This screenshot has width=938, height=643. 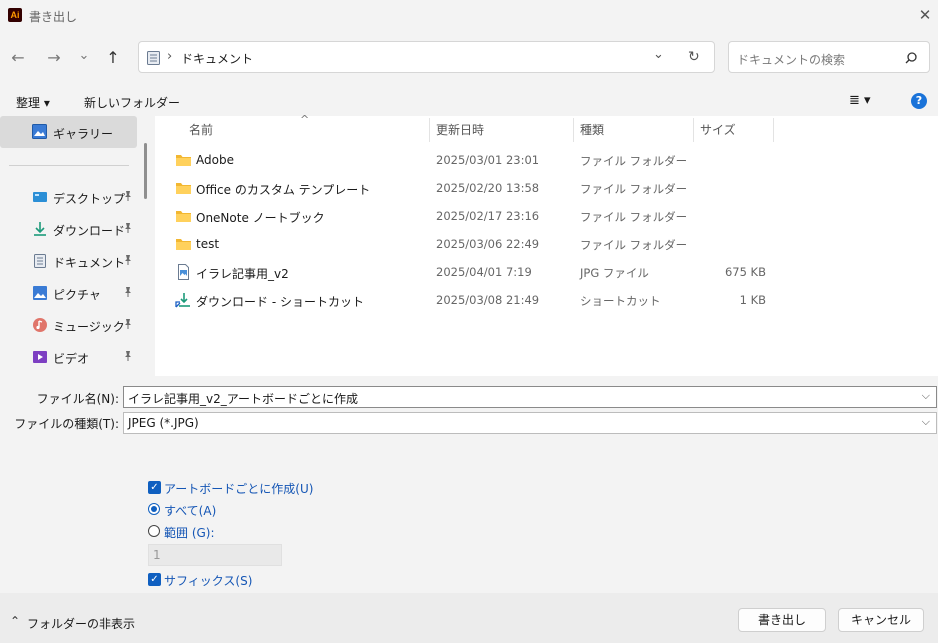 I want to click on organize-menu-button: 整理 ▾, so click(x=33, y=102).